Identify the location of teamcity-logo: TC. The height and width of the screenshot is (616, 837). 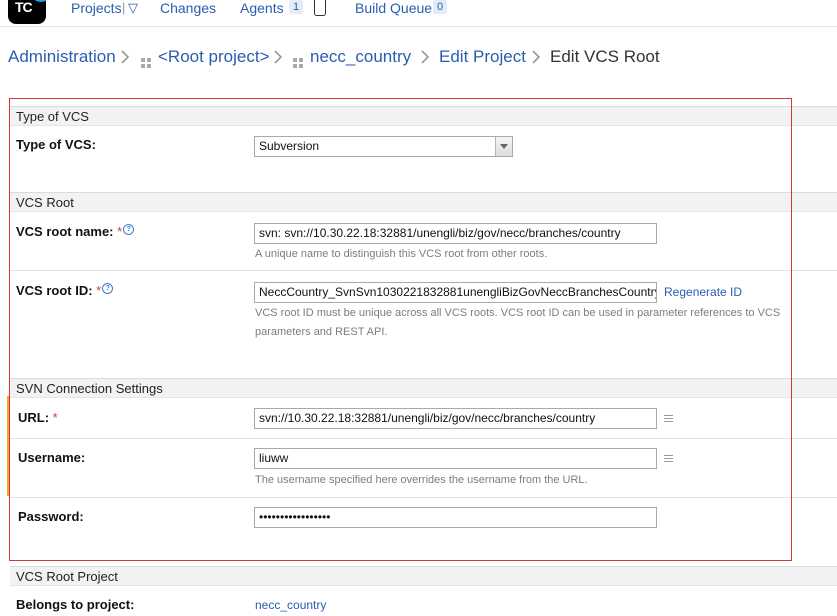
(27, 12).